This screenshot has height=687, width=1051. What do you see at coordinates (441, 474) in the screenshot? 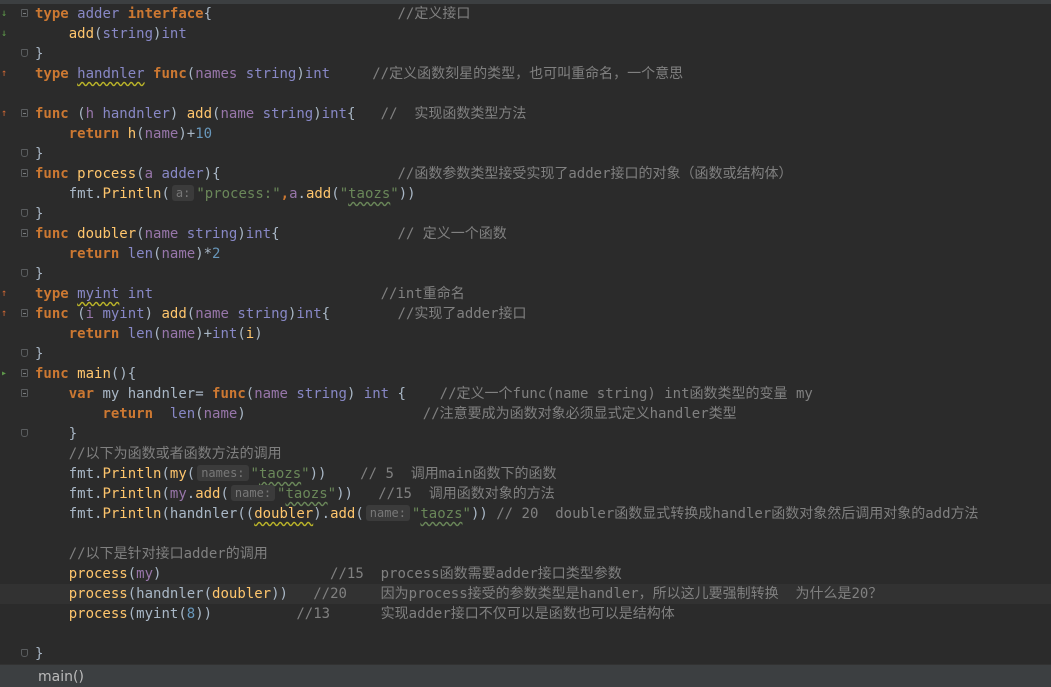
I see `code-token: // 5 调用main函数下的函数` at bounding box center [441, 474].